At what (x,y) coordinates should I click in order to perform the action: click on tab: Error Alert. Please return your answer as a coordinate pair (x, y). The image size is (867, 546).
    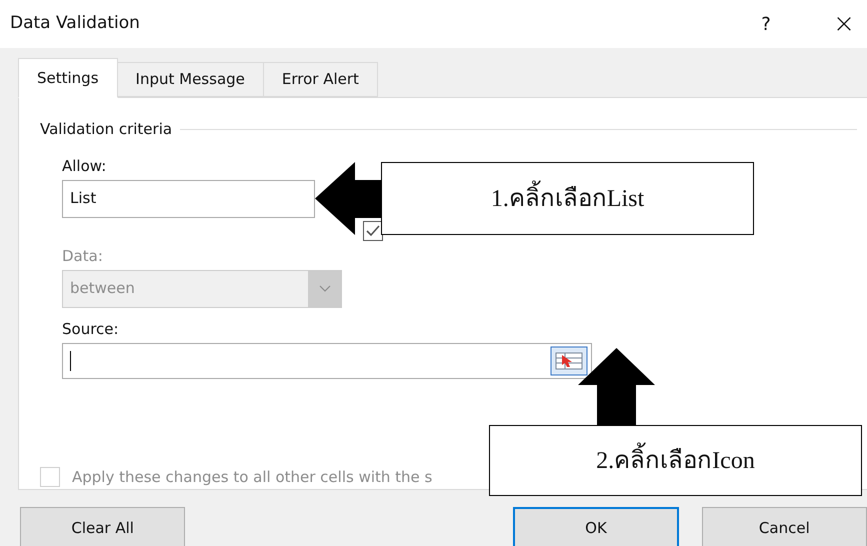
    Looking at the image, I should click on (321, 79).